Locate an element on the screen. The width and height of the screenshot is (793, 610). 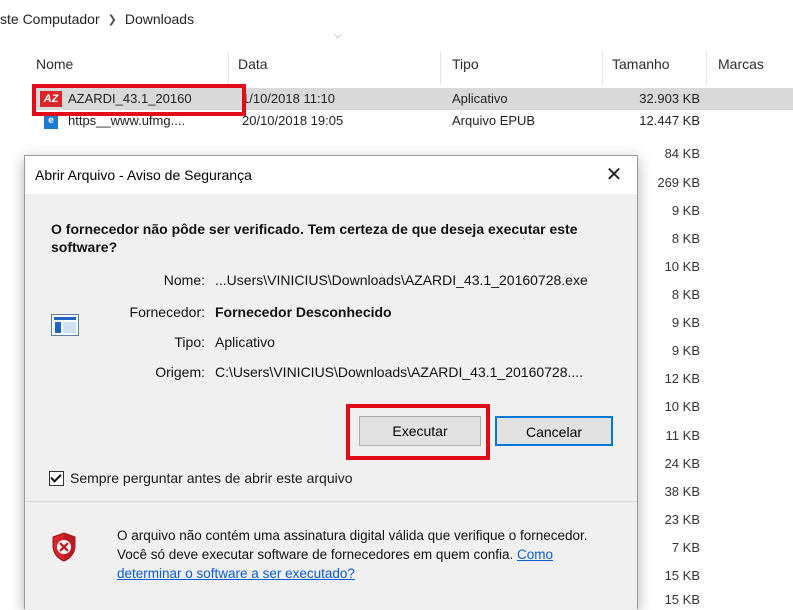
column-header-row: Nome ⌵ Data Tipo Tamanho Marcas is located at coordinates (410, 57).